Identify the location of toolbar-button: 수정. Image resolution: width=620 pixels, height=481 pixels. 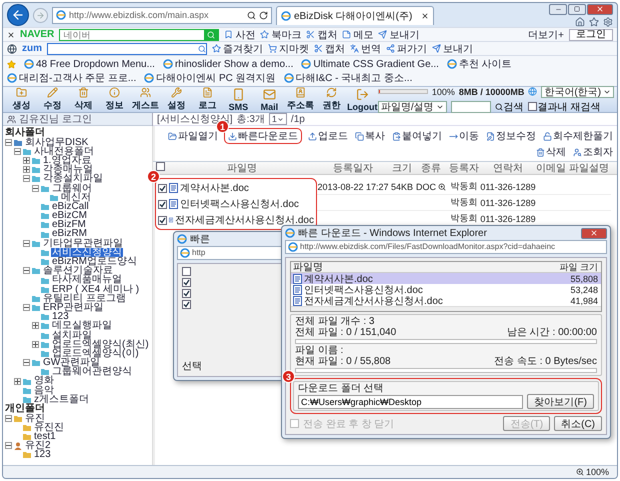
(52, 99).